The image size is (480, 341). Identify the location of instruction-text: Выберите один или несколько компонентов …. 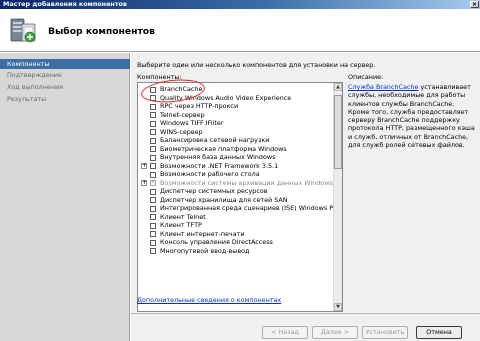
(256, 65).